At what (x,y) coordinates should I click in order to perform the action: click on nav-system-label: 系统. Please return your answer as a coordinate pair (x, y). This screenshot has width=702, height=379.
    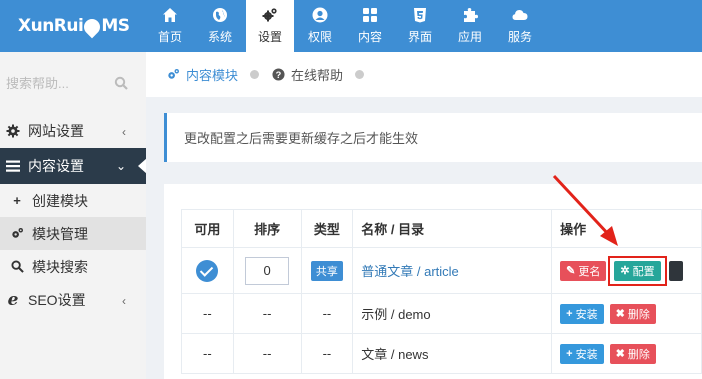
    Looking at the image, I should click on (219, 37).